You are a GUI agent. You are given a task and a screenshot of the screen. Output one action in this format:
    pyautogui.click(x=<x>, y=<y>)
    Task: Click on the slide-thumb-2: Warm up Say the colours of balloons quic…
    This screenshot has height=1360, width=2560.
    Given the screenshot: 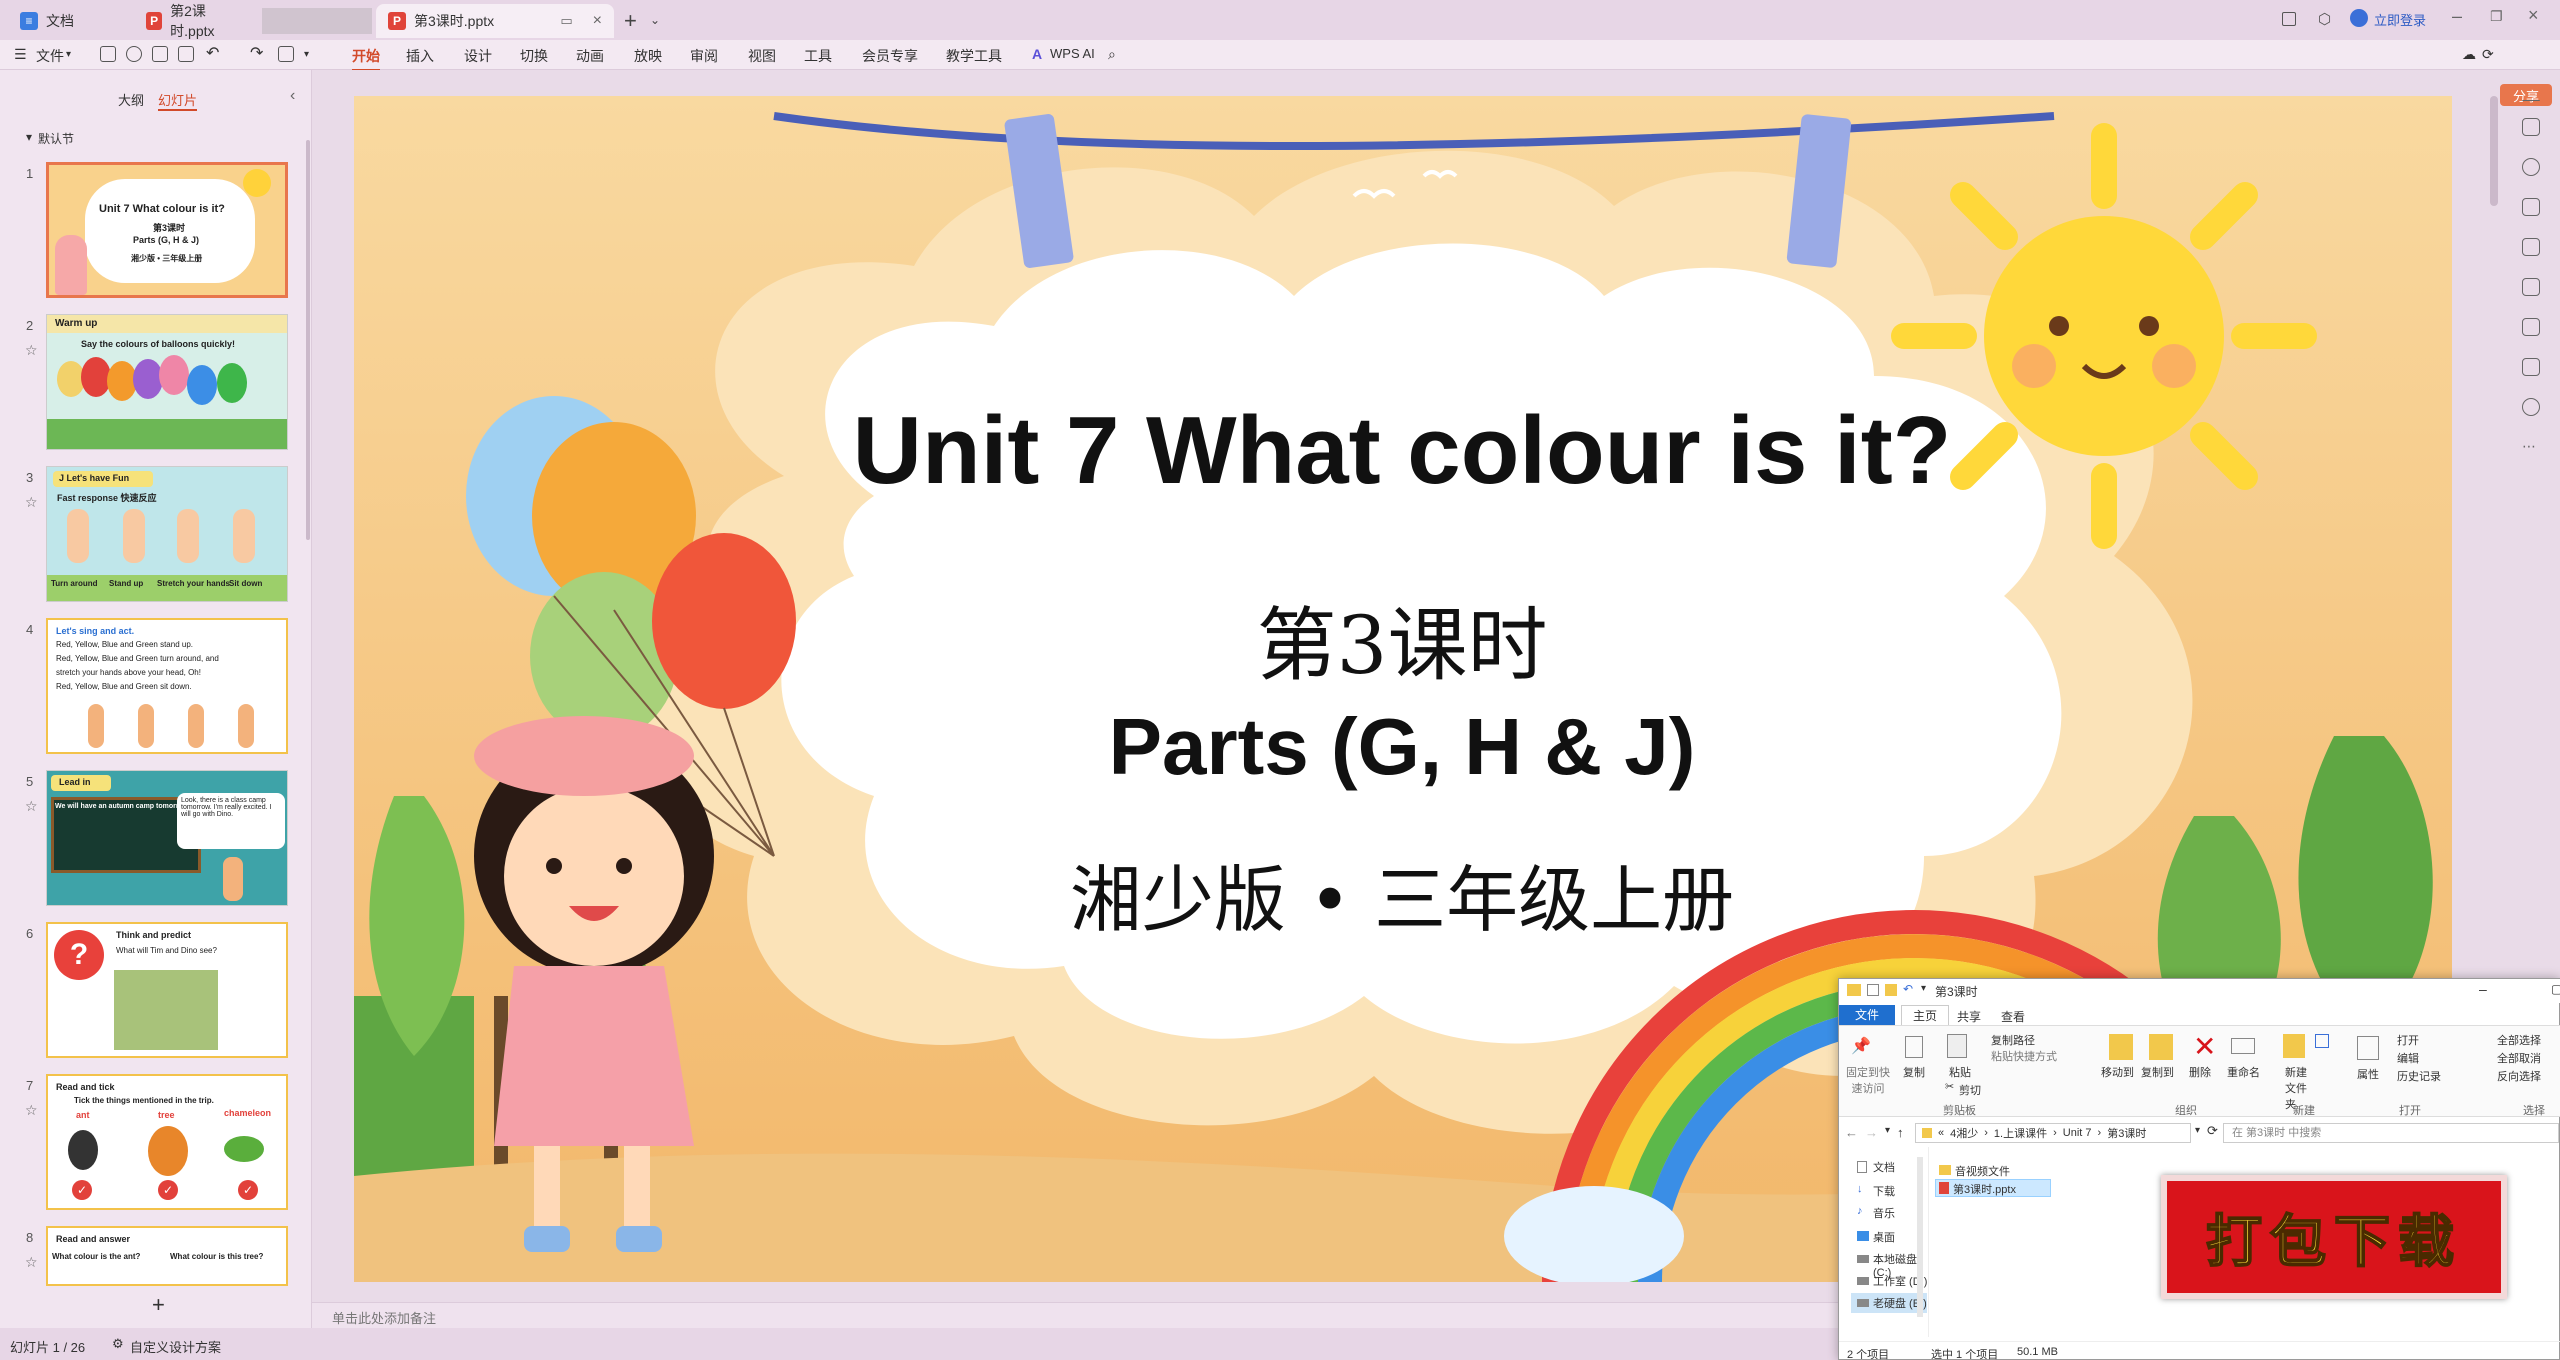 What is the action you would take?
    pyautogui.click(x=167, y=382)
    